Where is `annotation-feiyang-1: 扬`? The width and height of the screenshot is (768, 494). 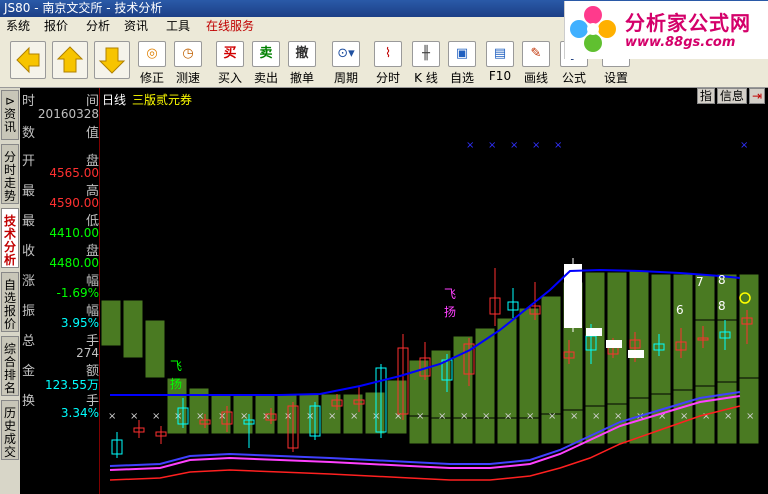 annotation-feiyang-1: 扬 is located at coordinates (176, 383).